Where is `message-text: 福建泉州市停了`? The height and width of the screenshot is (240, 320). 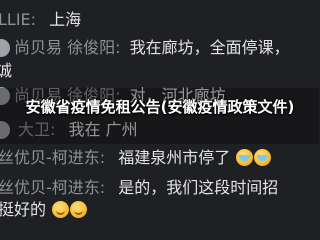
message-text: 福建泉州市停了 is located at coordinates (174, 157).